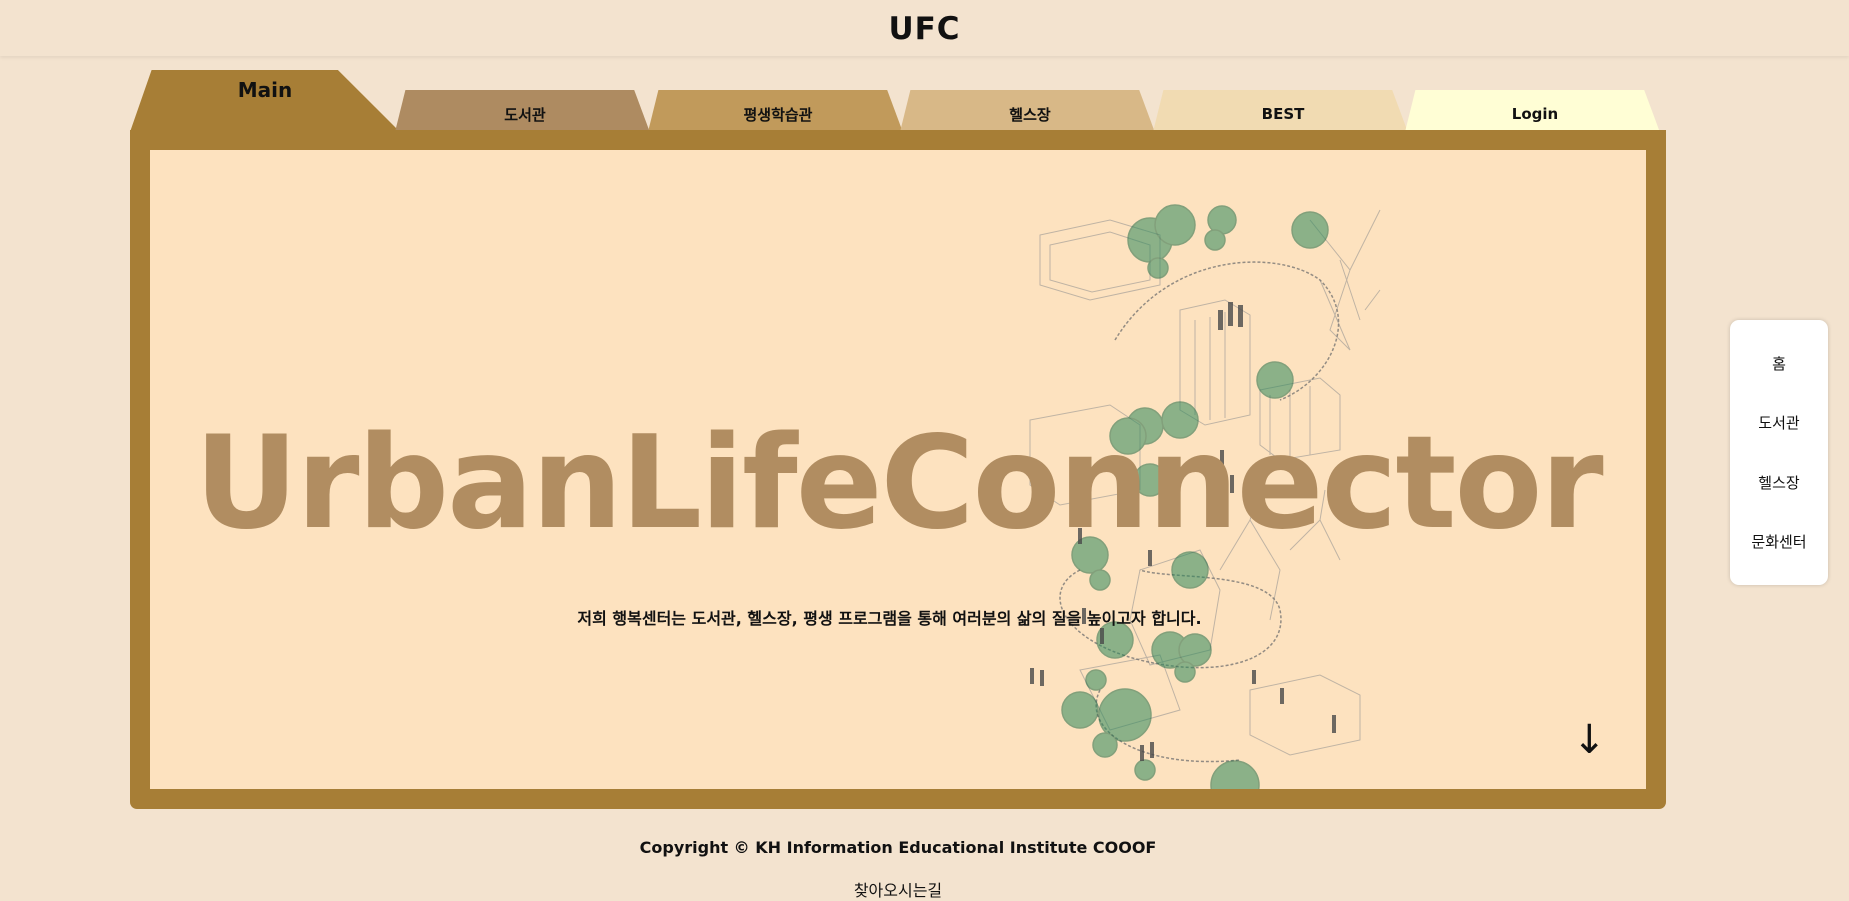  I want to click on tab-best: BEST, so click(1280, 111).